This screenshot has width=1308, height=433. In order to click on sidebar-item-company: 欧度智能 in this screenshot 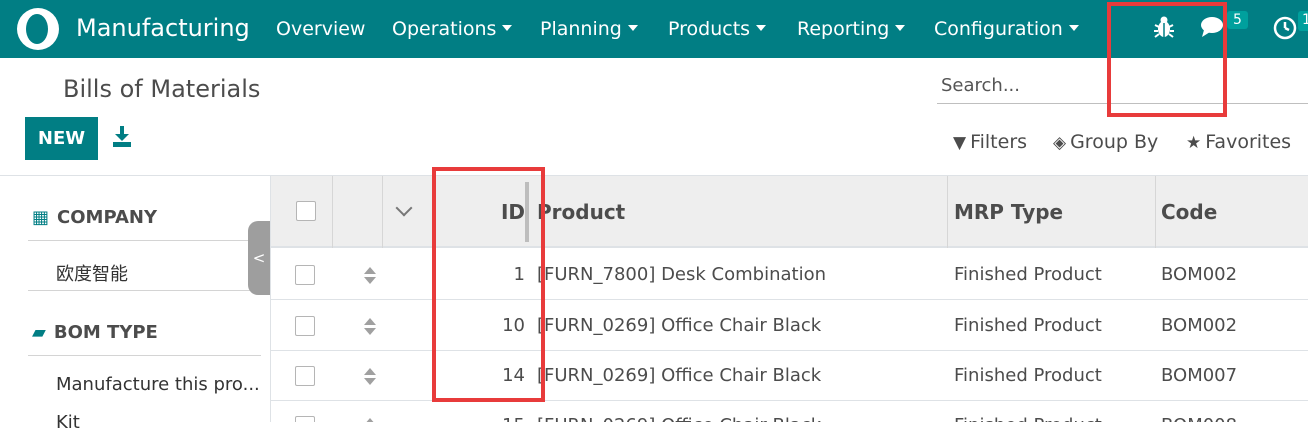, I will do `click(92, 273)`.